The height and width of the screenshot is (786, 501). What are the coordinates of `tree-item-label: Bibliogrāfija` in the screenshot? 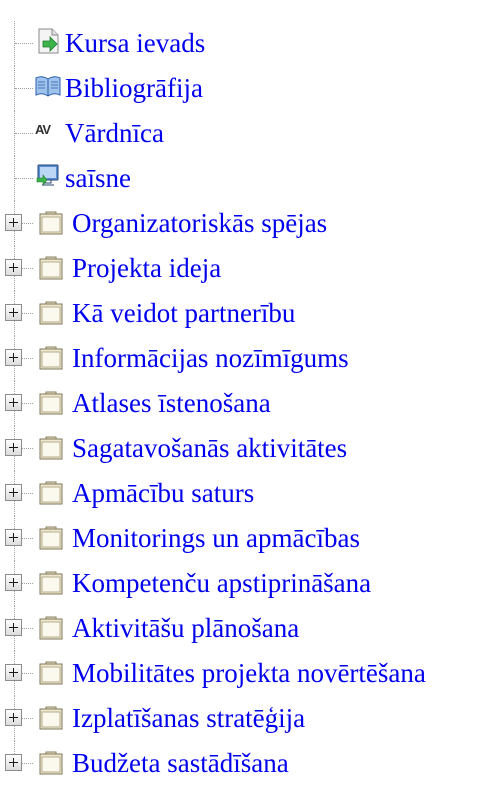 It's located at (134, 88).